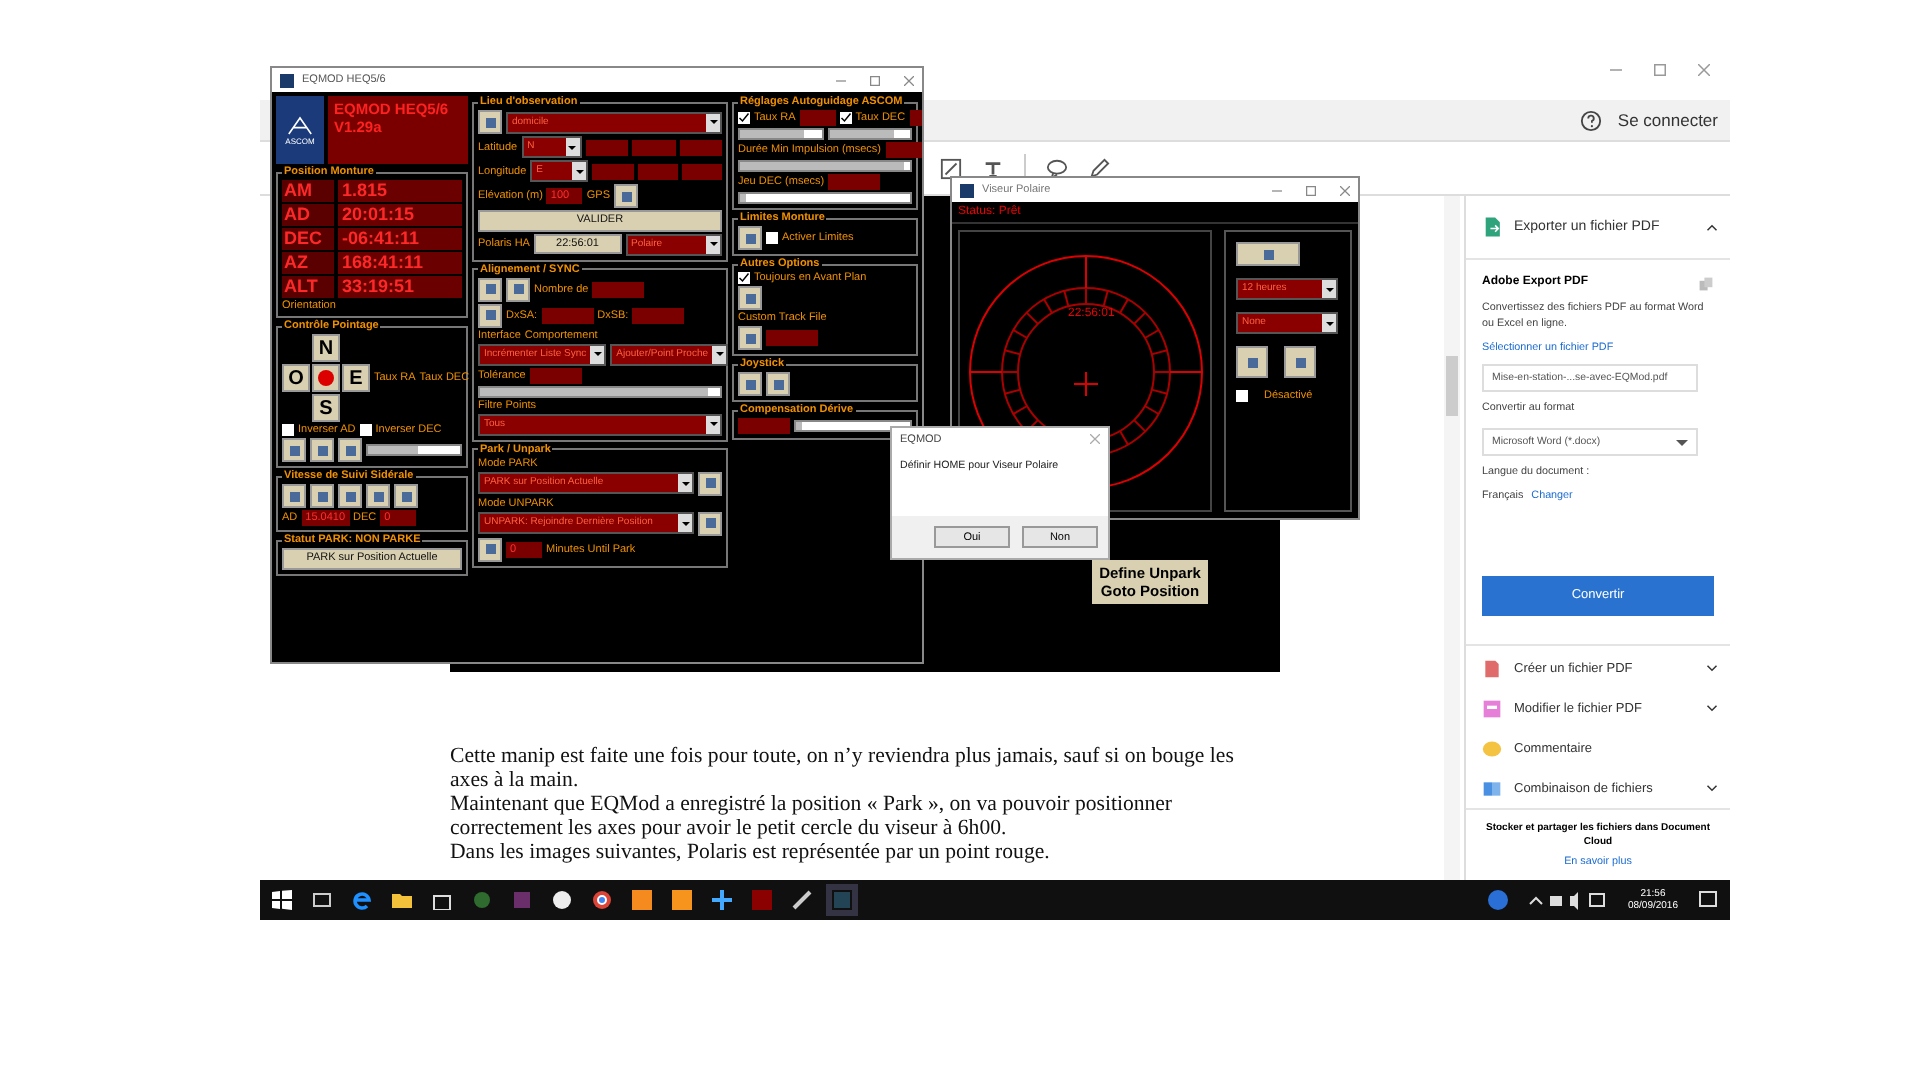 This screenshot has width=1920, height=1080. Describe the element at coordinates (308, 287) in the screenshot. I see `readout-label: ALT` at that location.